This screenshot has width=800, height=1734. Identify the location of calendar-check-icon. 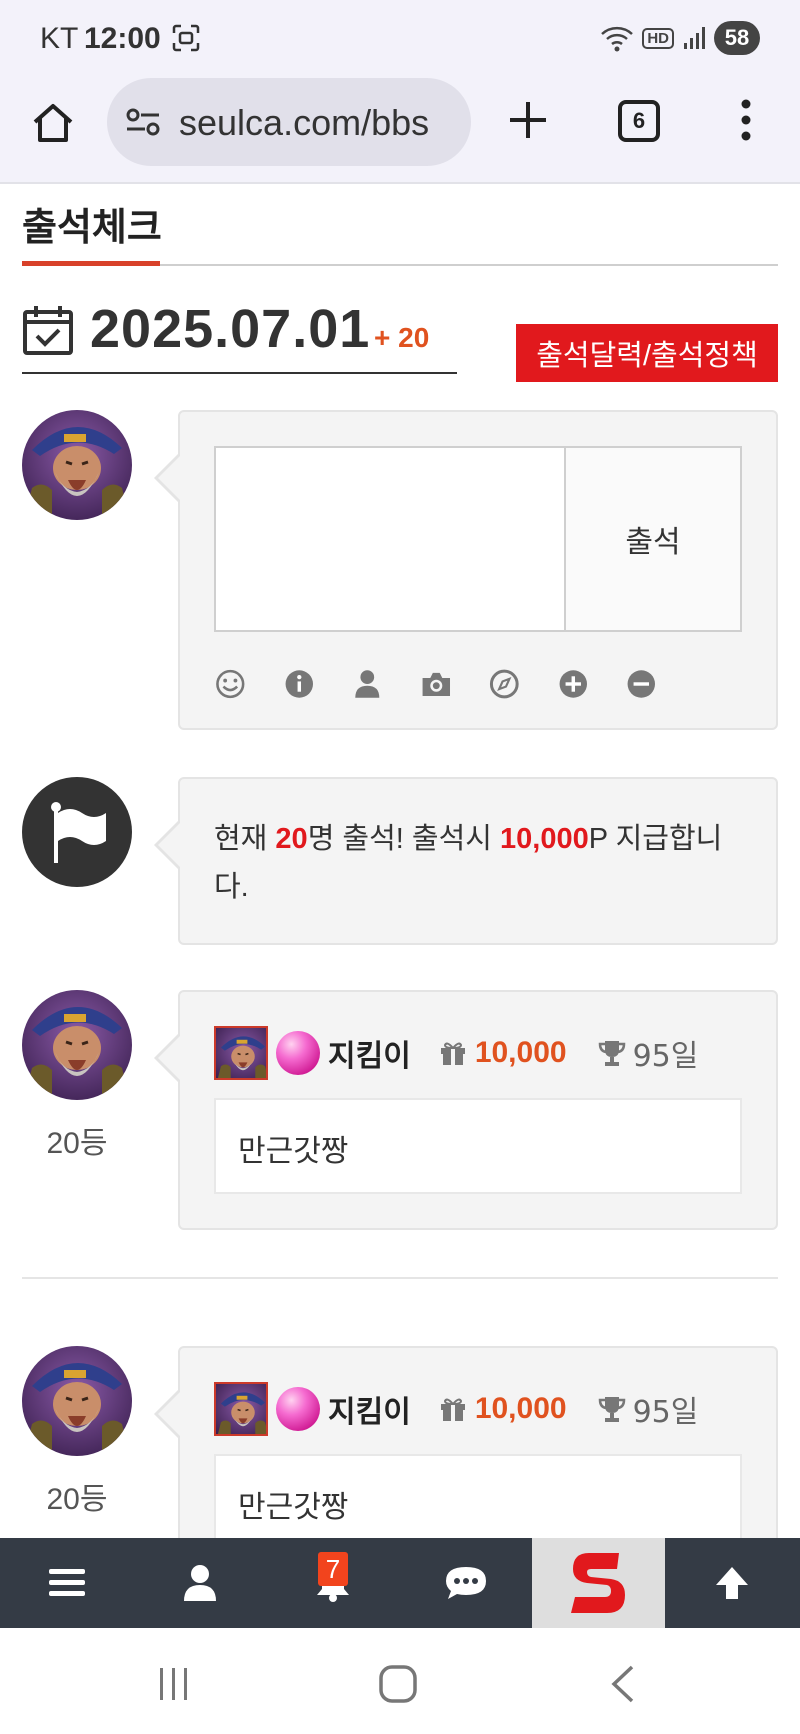
(48, 330).